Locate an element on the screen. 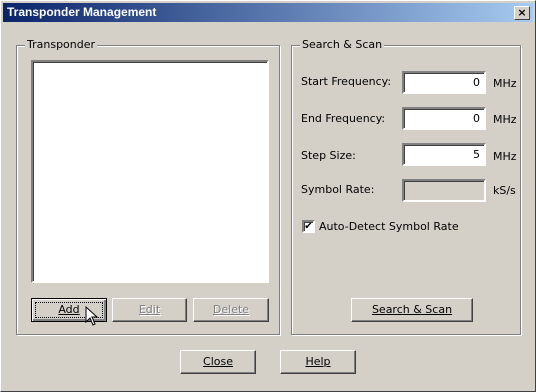  search-scan-button-label: Search & Scan is located at coordinates (412, 309).